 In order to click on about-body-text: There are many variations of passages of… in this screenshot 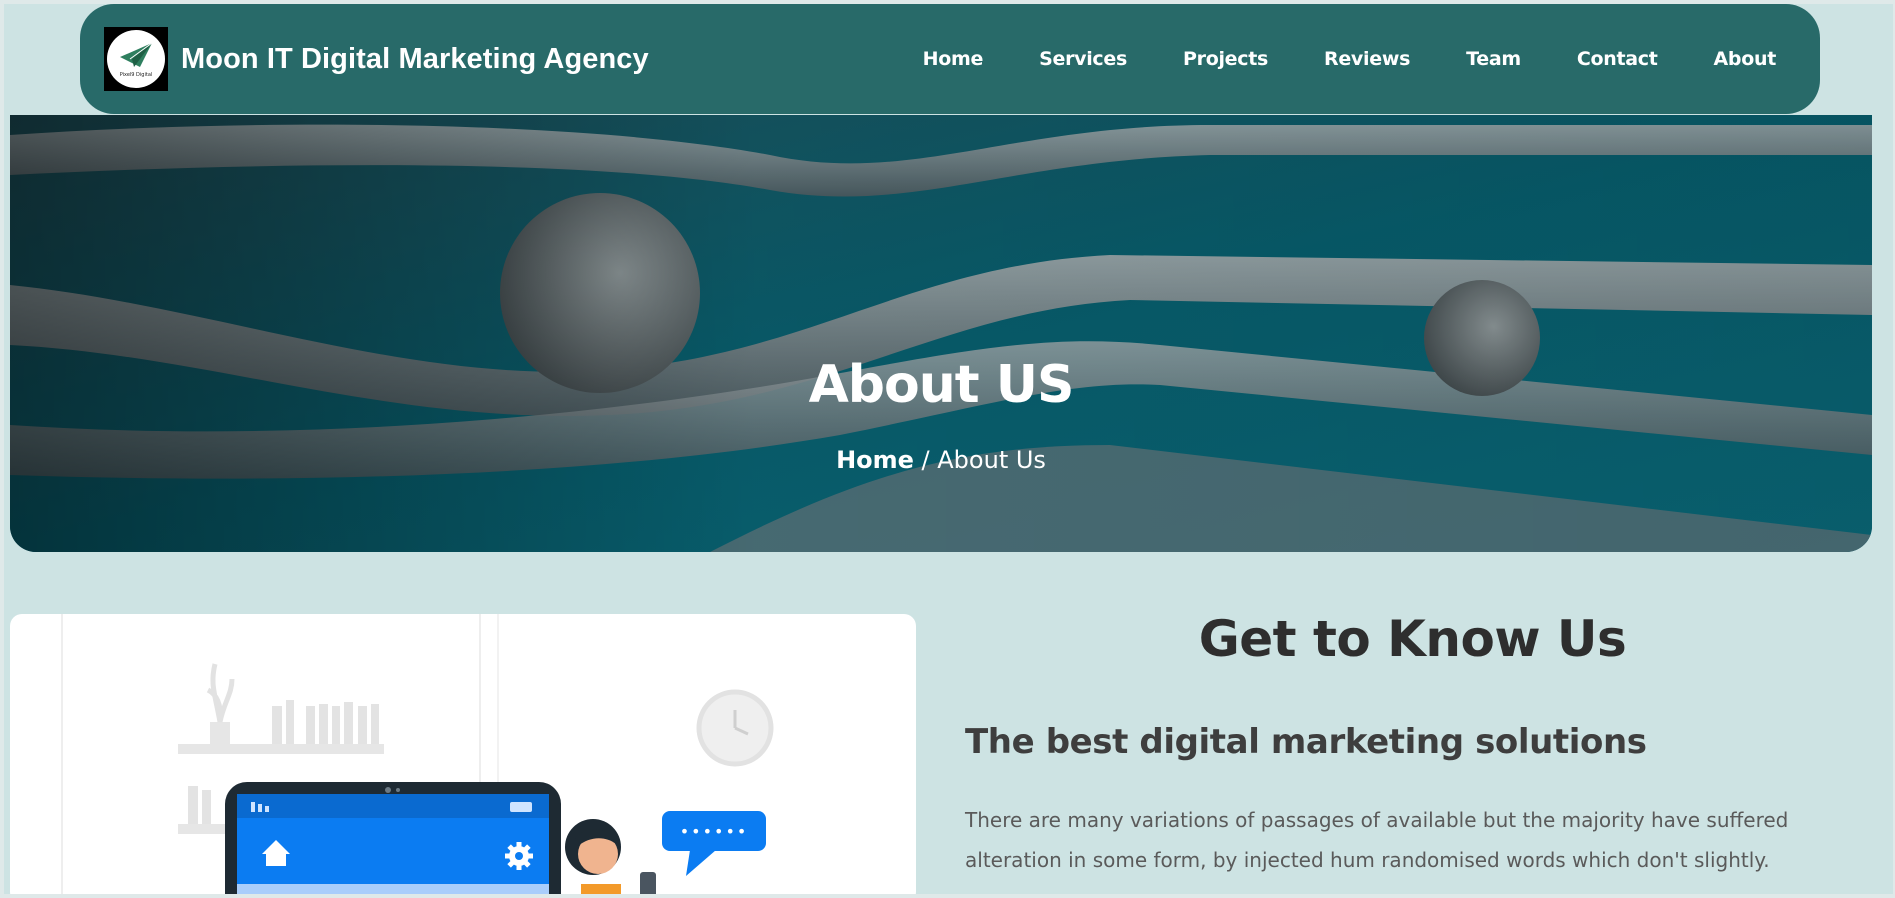, I will do `click(1377, 840)`.